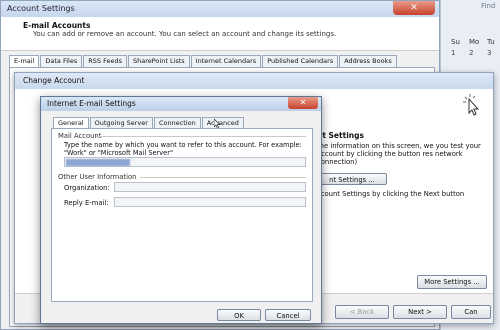  I want to click on organization-label: Organization:, so click(87, 188).